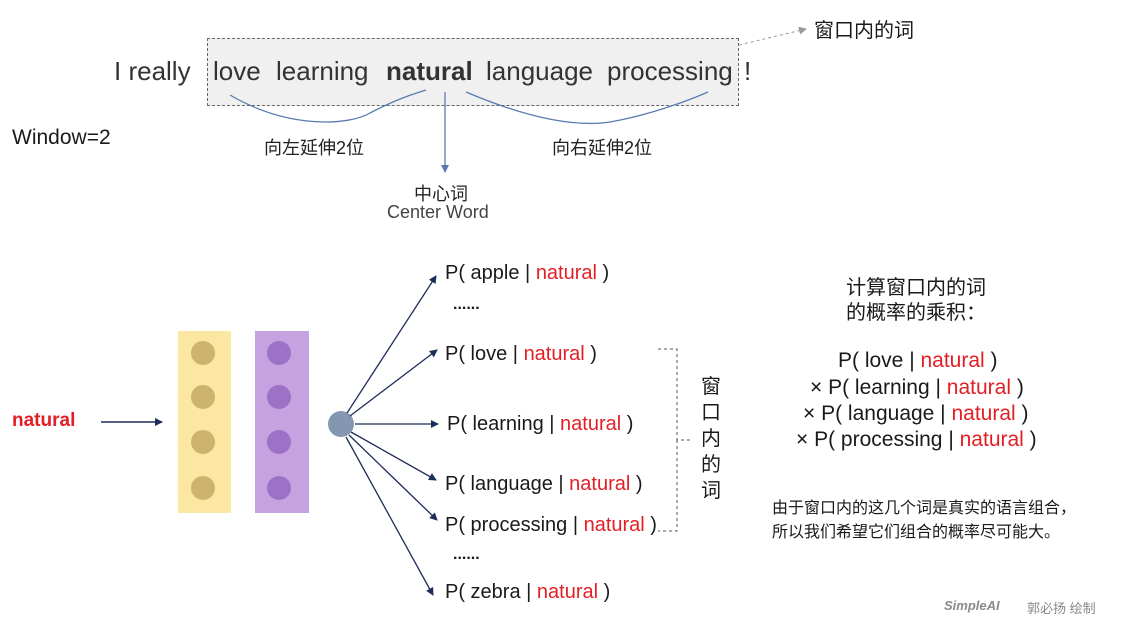 This screenshot has width=1144, height=622. What do you see at coordinates (587, 108) in the screenshot?
I see `extend-right-curve` at bounding box center [587, 108].